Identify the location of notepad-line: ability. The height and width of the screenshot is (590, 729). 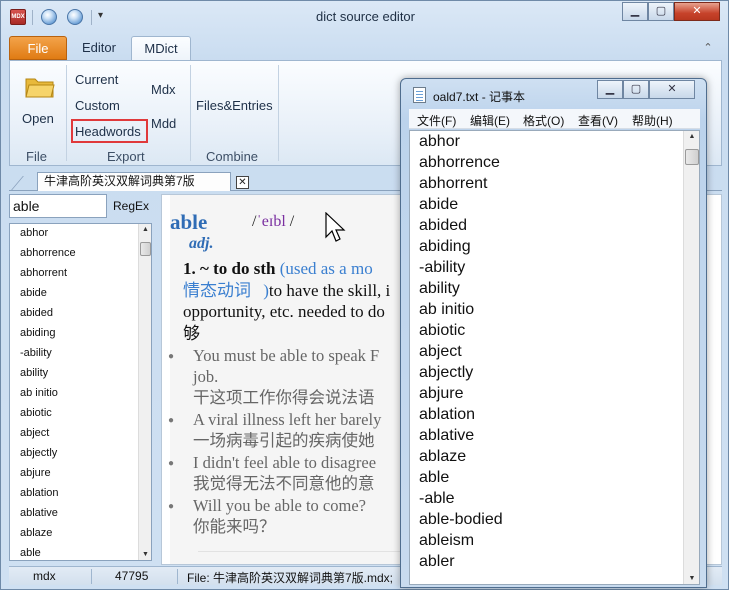
(439, 288).